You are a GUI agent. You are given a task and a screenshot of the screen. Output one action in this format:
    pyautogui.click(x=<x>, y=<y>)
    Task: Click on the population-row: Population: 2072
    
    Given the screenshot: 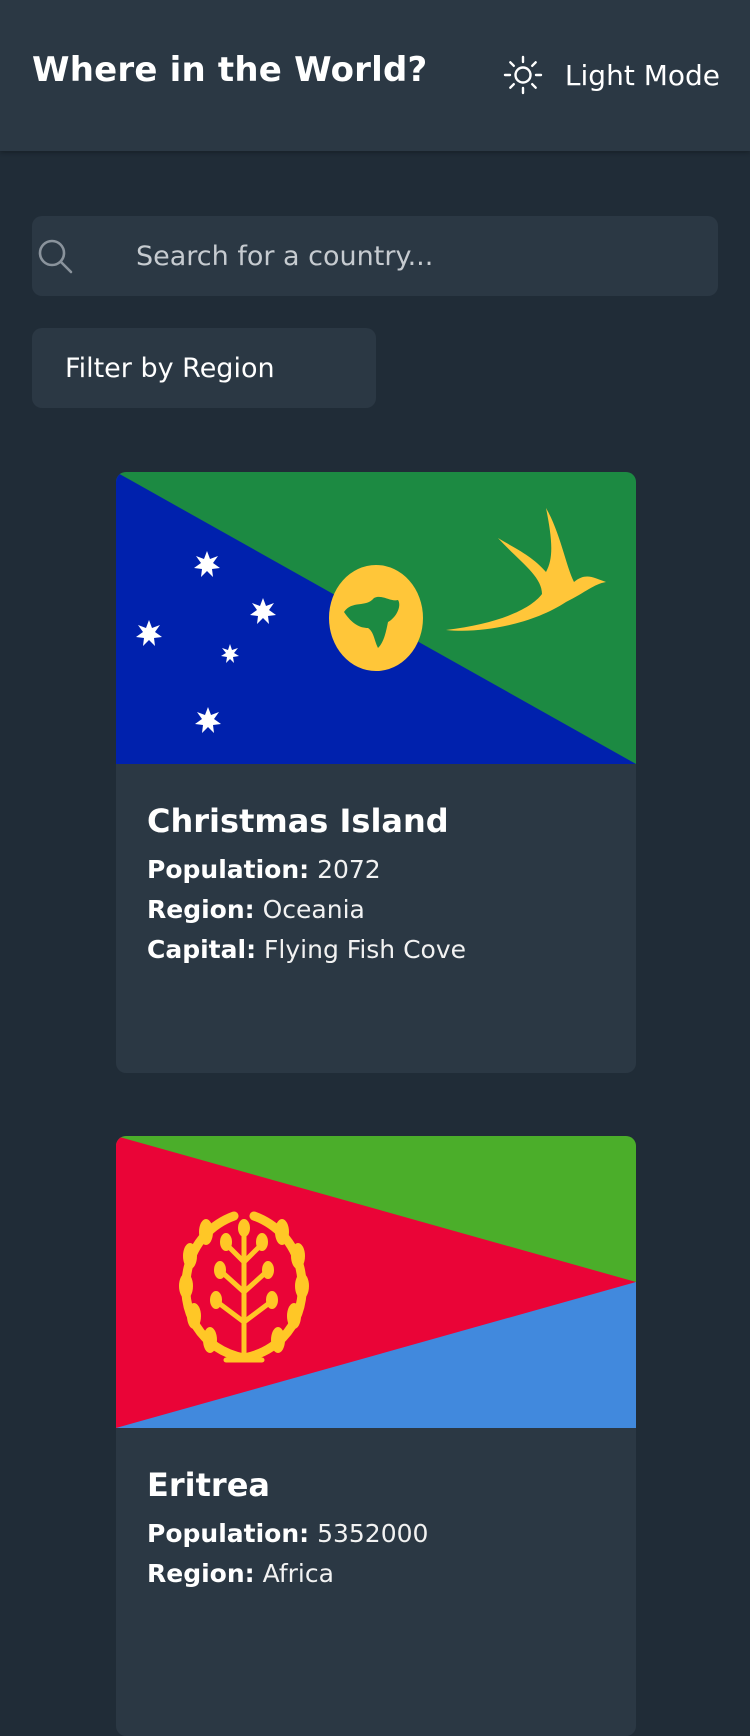 What is the action you would take?
    pyautogui.click(x=377, y=870)
    